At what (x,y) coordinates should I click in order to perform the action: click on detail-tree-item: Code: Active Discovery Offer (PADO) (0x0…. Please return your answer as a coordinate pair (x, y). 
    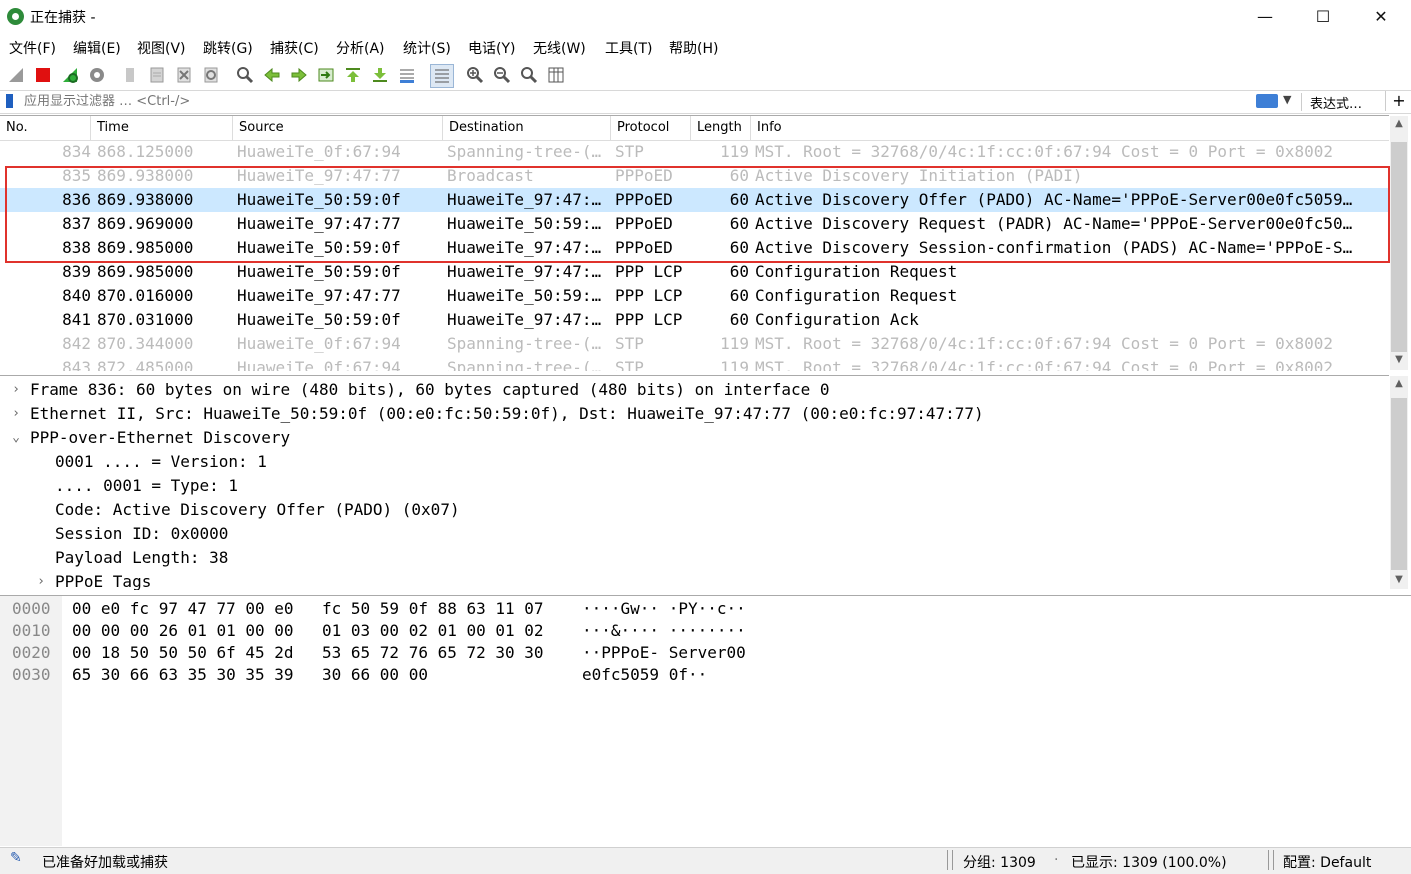
    Looking at the image, I should click on (257, 510).